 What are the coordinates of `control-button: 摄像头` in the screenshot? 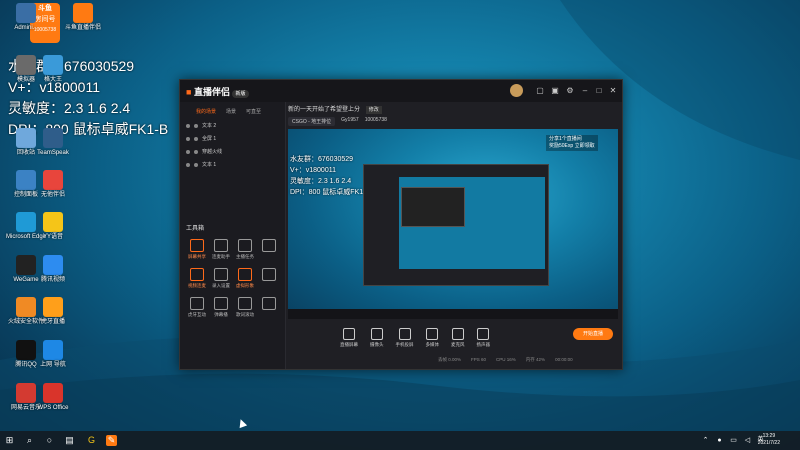 It's located at (377, 338).